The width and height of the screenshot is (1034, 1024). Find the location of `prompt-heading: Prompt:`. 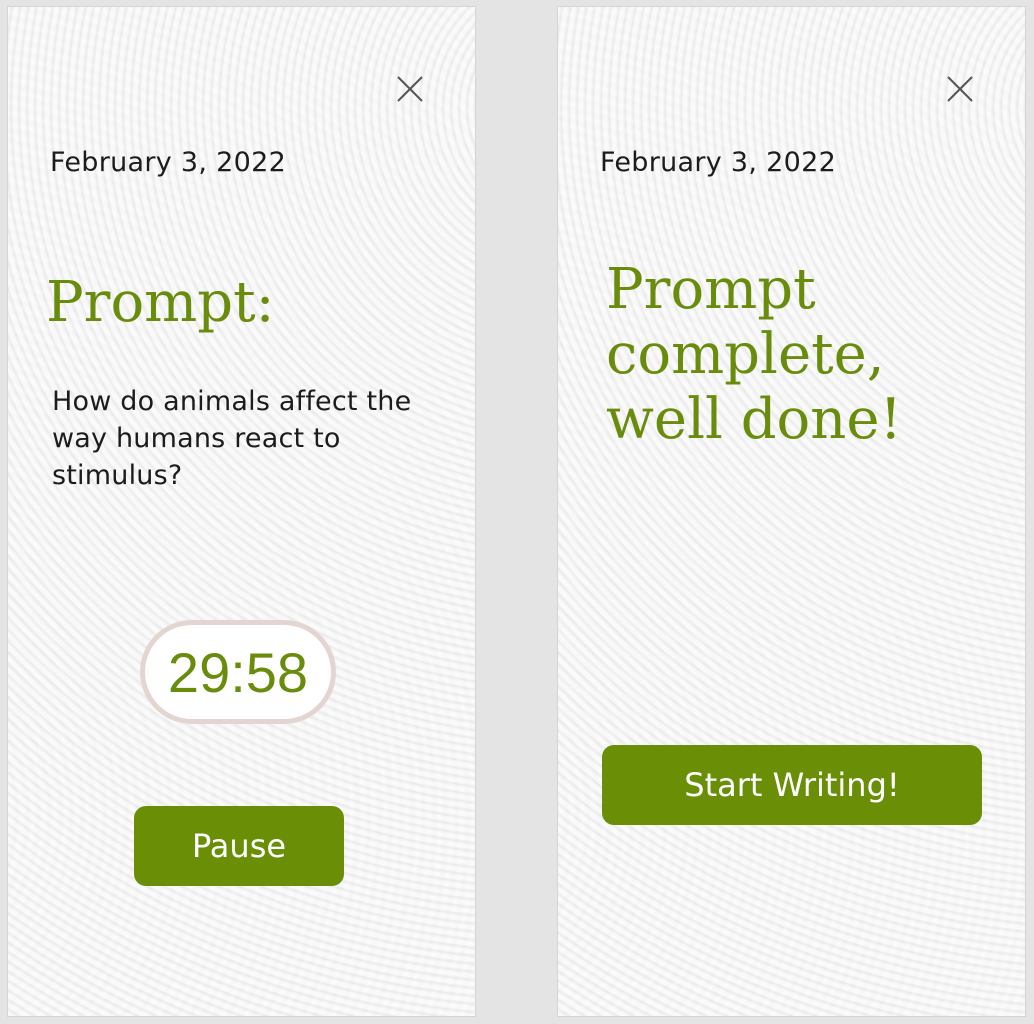

prompt-heading: Prompt: is located at coordinates (160, 302).